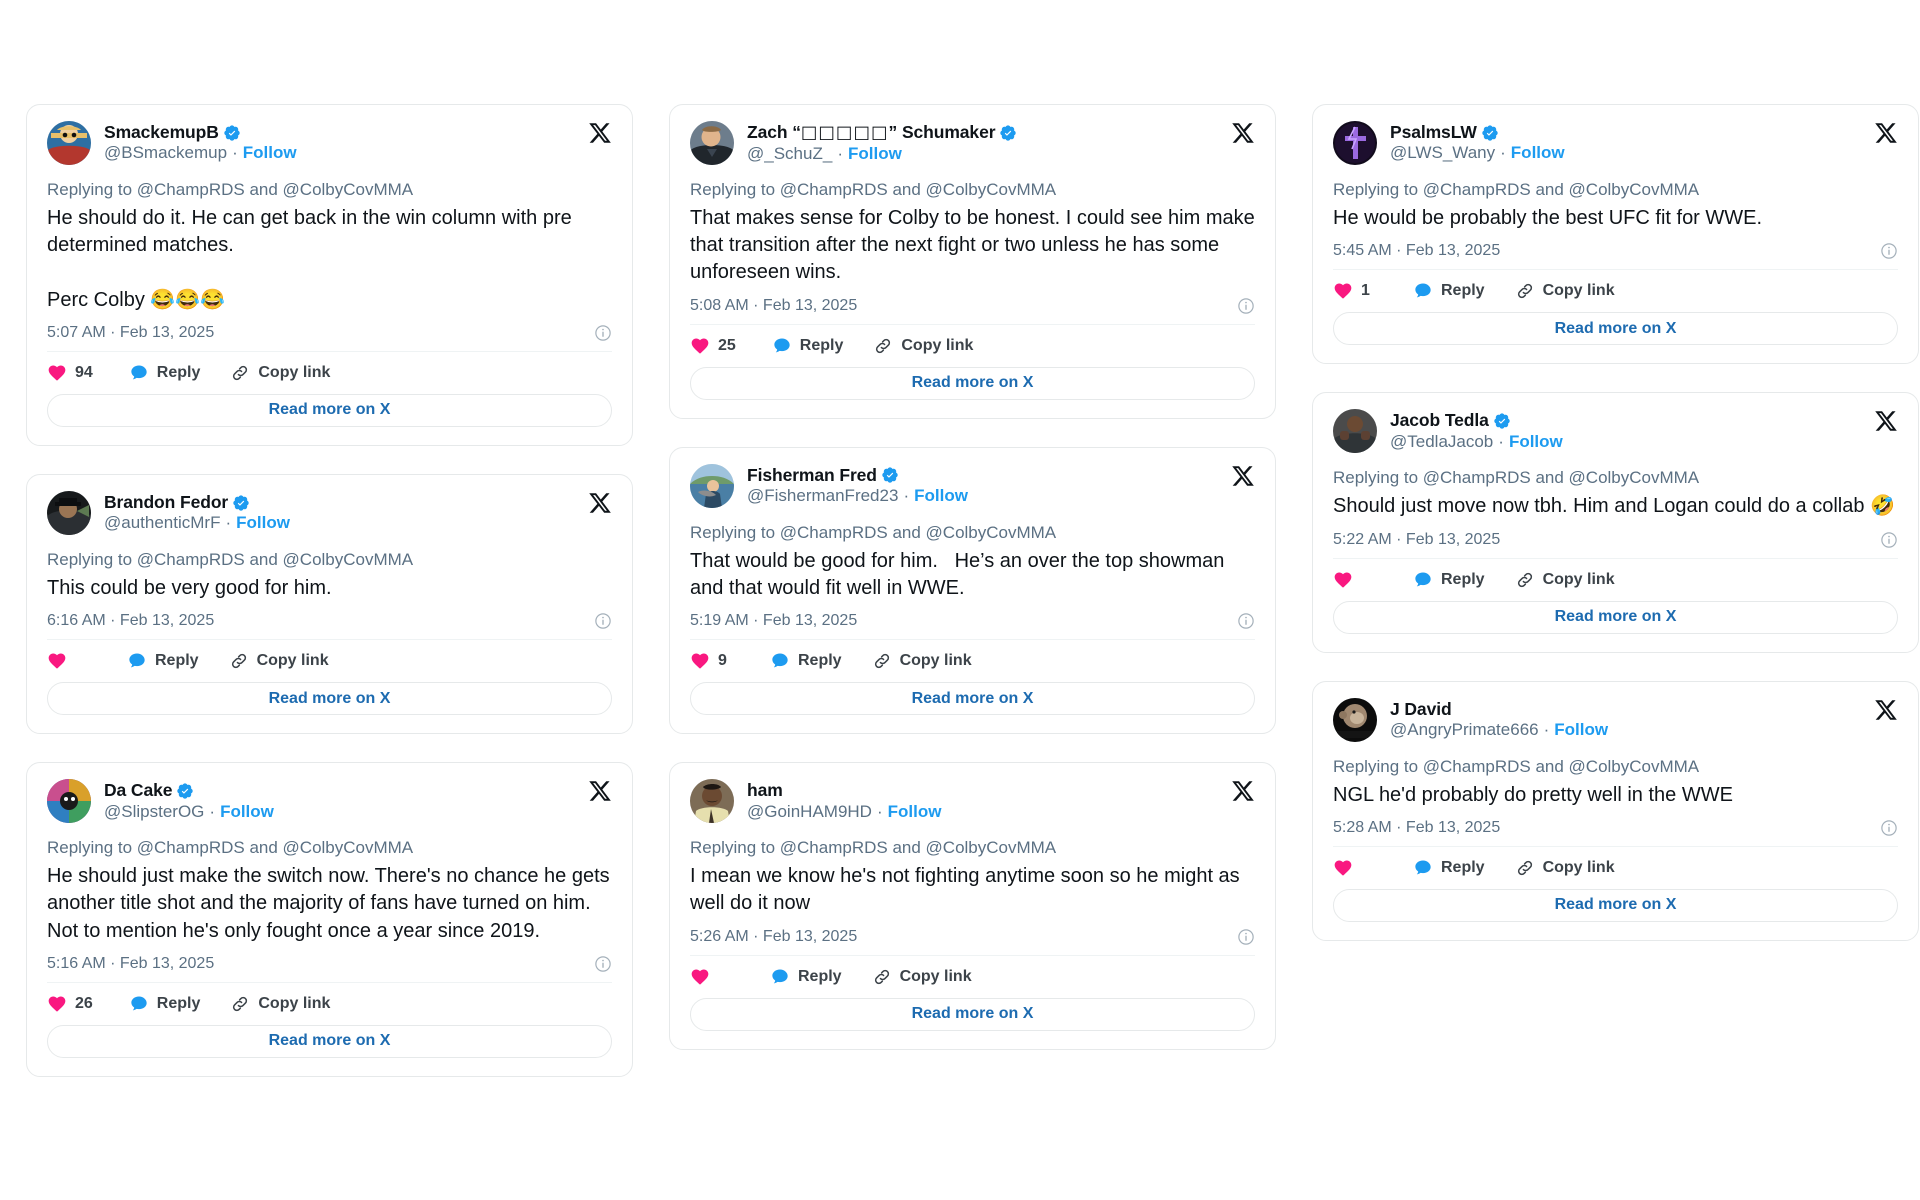 This screenshot has width=1920, height=1200. Describe the element at coordinates (70, 1004) in the screenshot. I see `like-button: 26` at that location.